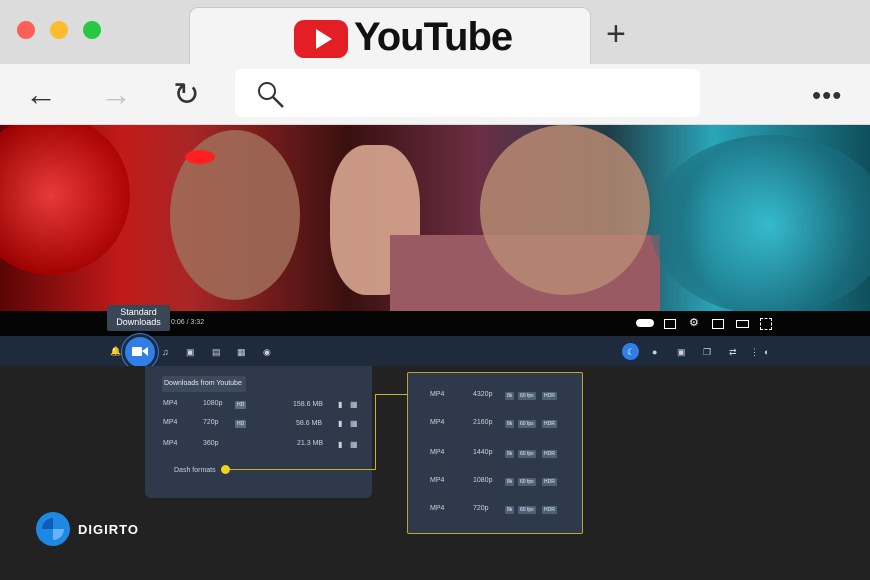 This screenshot has width=870, height=580. What do you see at coordinates (115, 351) in the screenshot?
I see `bell-icon: 🔔` at bounding box center [115, 351].